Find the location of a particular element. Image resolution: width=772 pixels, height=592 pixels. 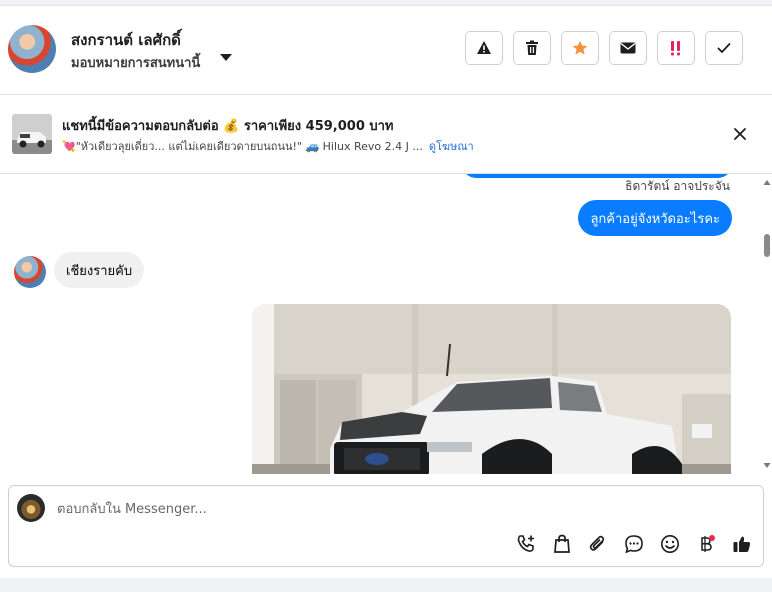

report-button is located at coordinates (484, 48).